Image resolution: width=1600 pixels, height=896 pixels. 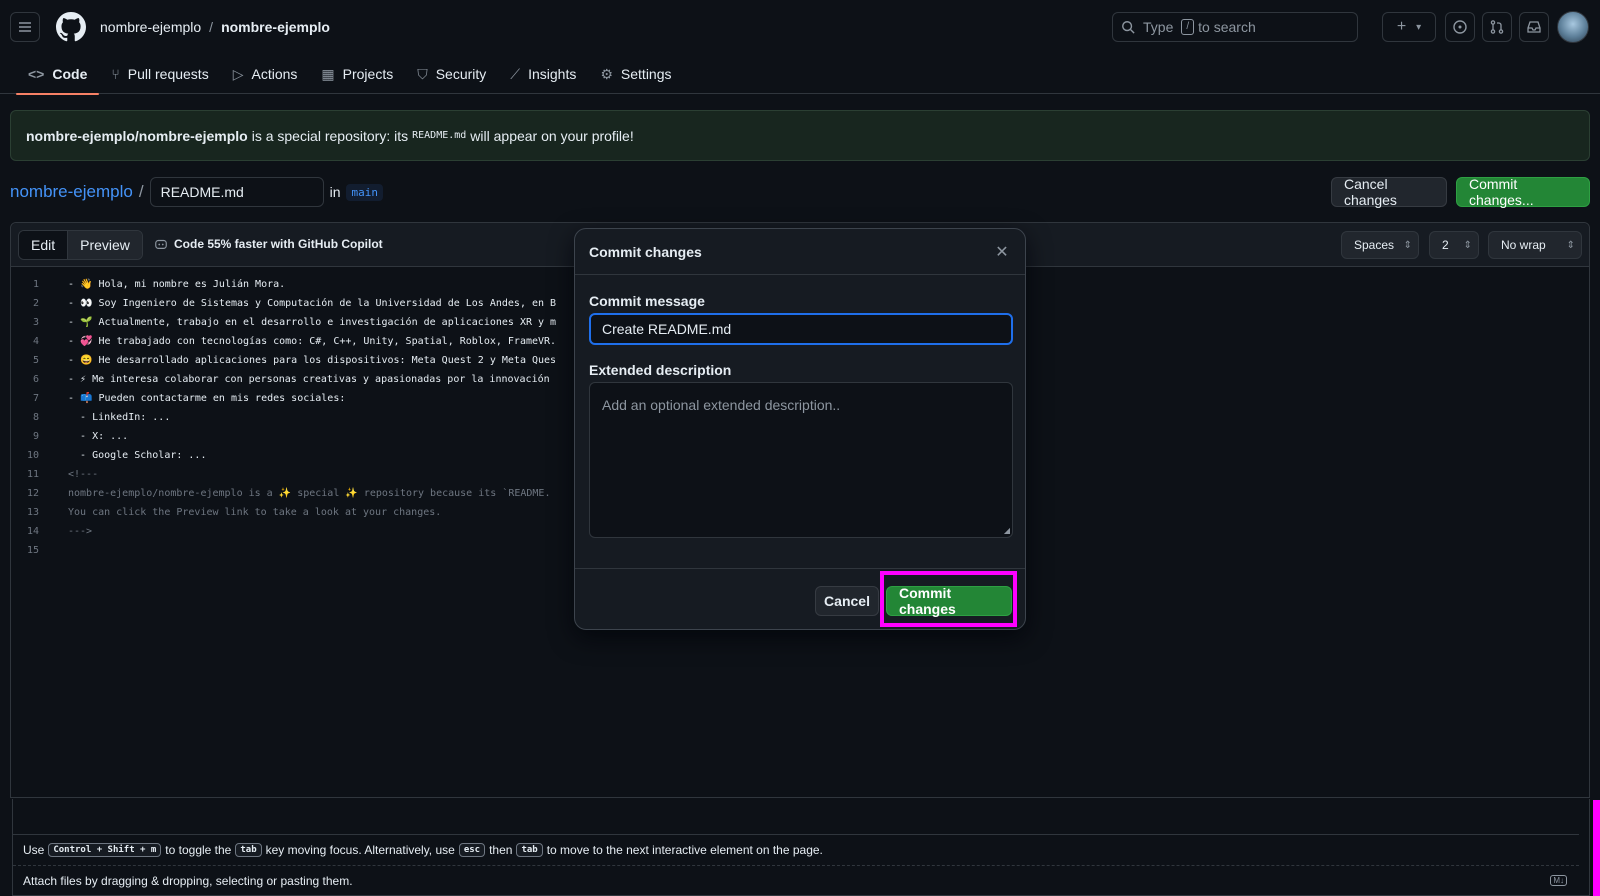 What do you see at coordinates (35, 303) in the screenshot?
I see `line-number: 2` at bounding box center [35, 303].